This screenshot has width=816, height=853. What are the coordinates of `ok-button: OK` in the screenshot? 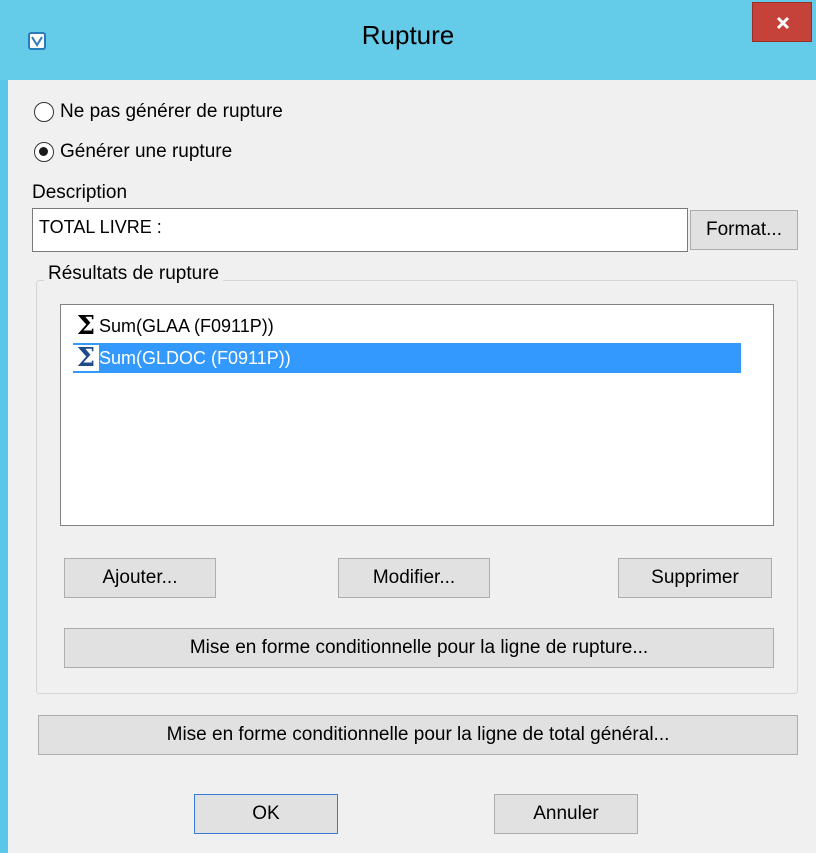 It's located at (266, 814).